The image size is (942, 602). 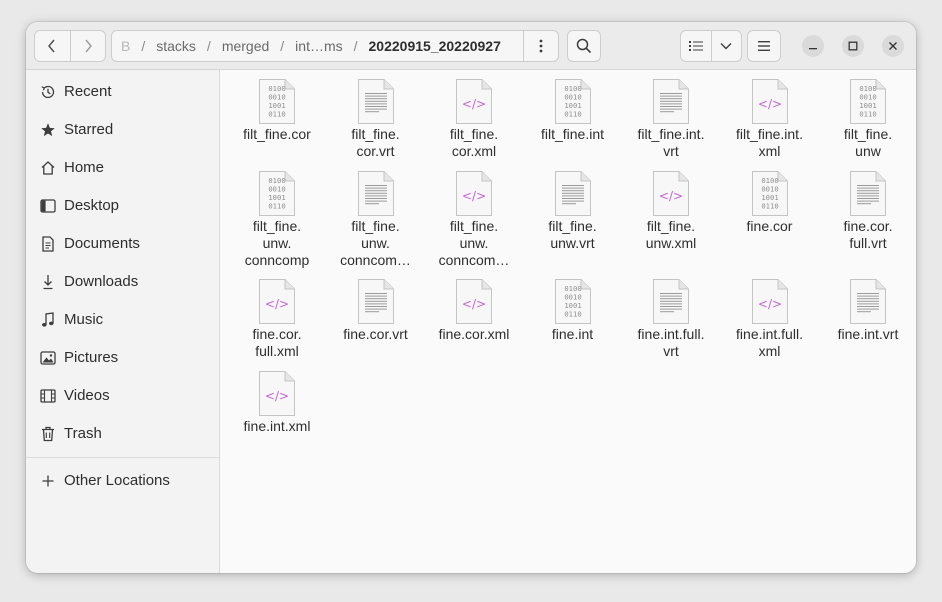 I want to click on forward-button, so click(x=87, y=46).